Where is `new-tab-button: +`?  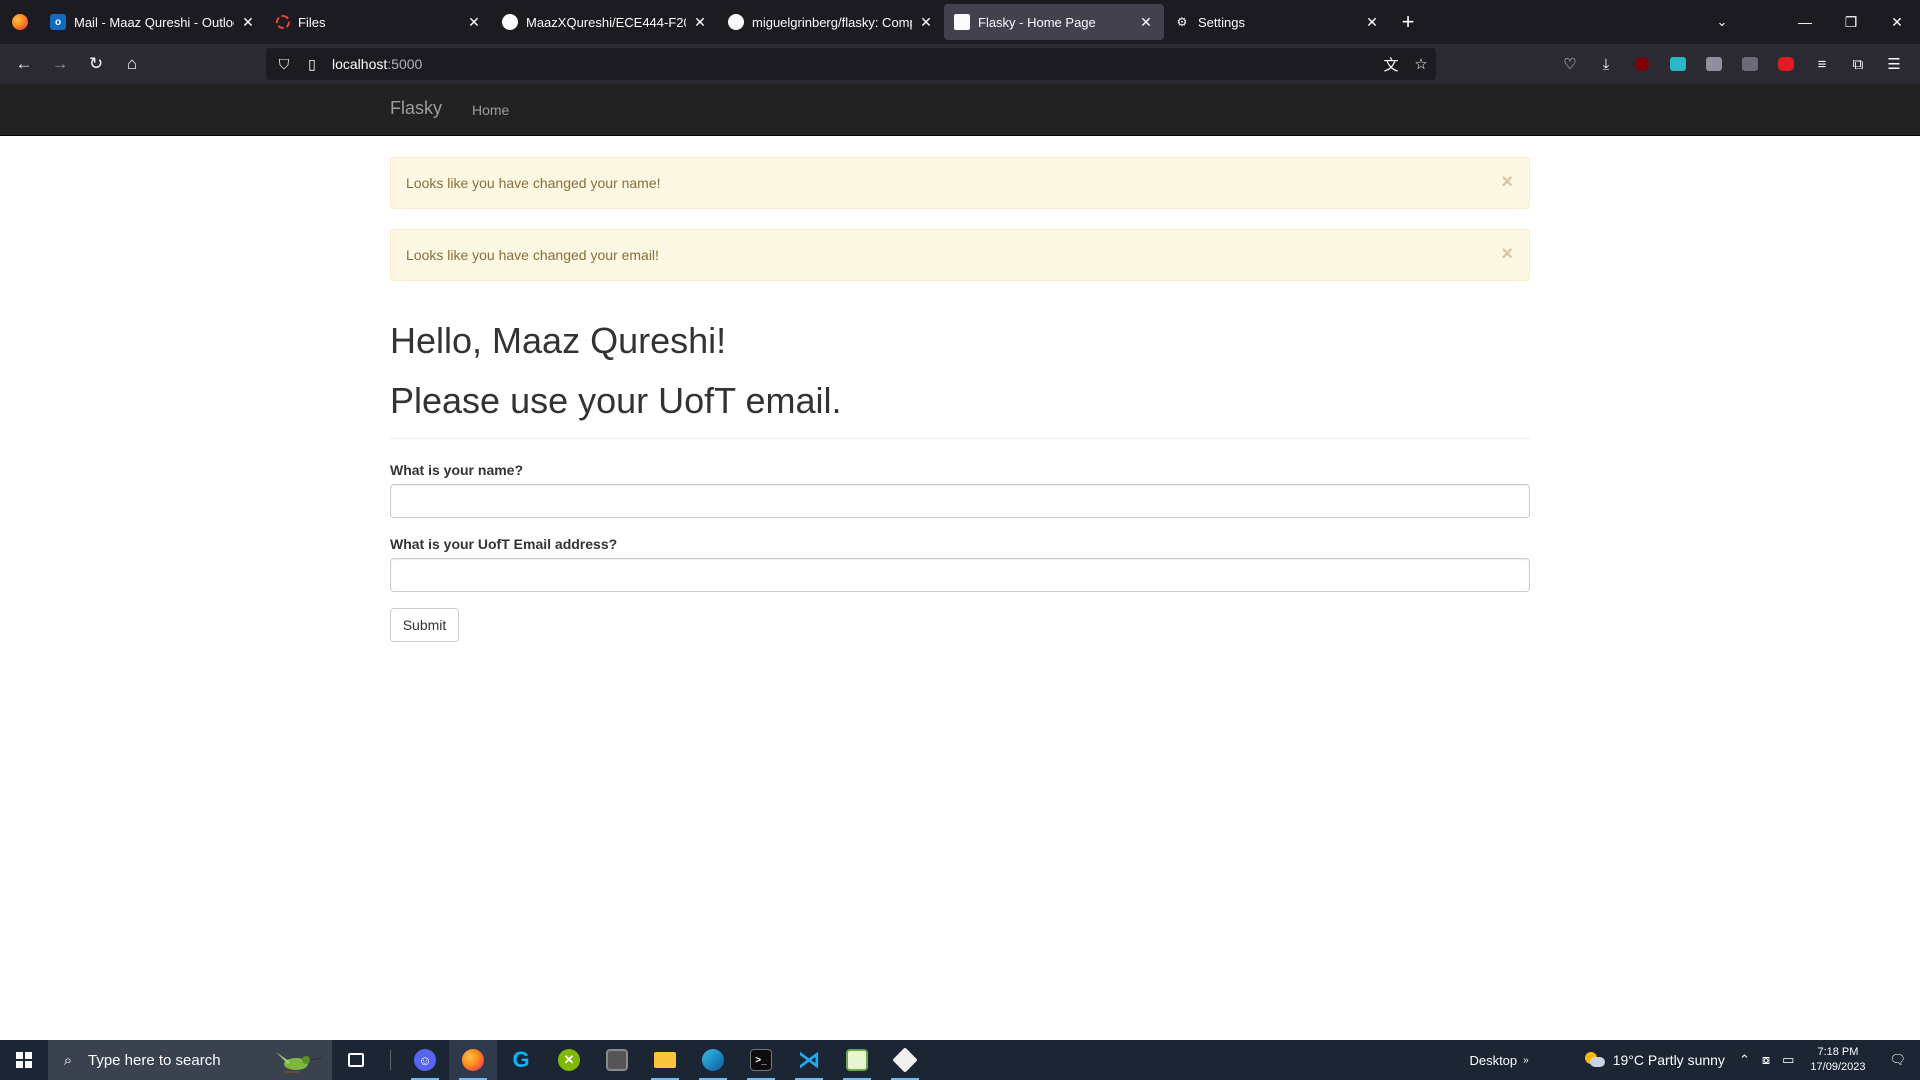
new-tab-button: + is located at coordinates (1408, 22).